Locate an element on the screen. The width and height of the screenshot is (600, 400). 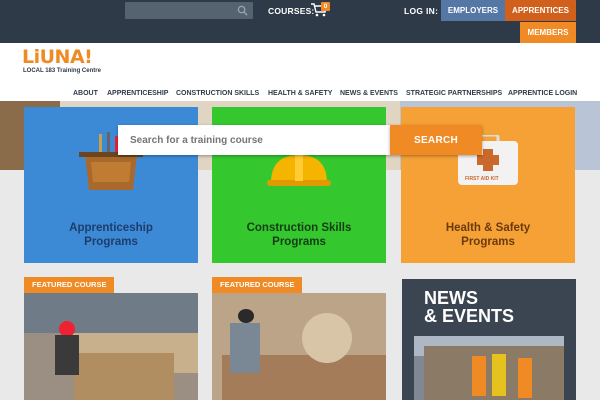
nav-apprenticeship: APPRENTICESHIP is located at coordinates (137, 93).